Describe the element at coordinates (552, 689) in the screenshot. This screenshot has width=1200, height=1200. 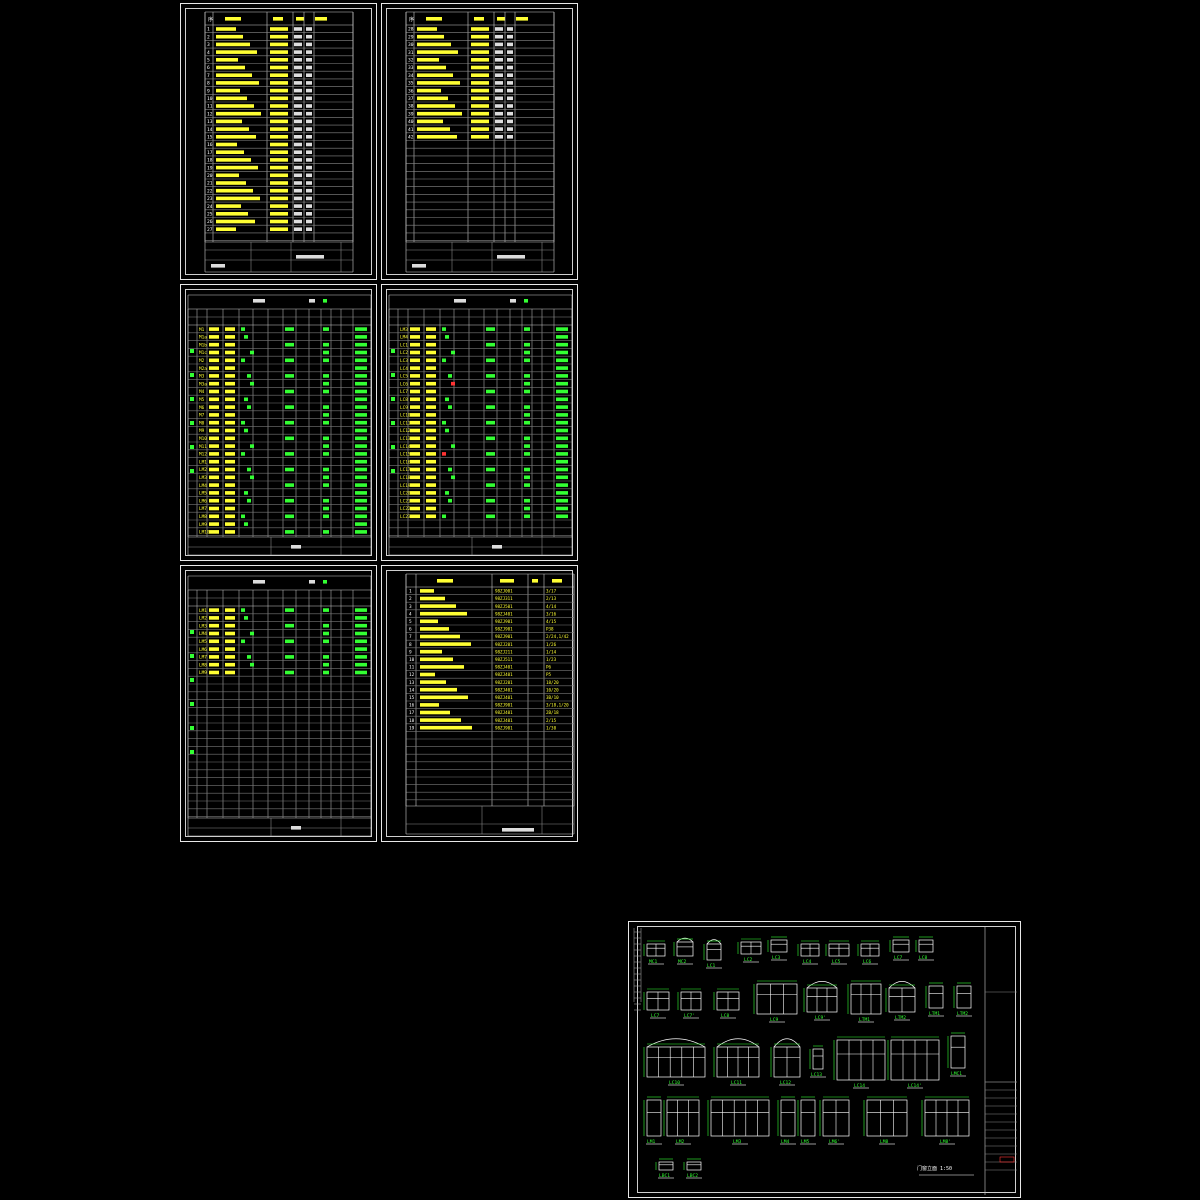
I see `standard-page: 10/20` at that location.